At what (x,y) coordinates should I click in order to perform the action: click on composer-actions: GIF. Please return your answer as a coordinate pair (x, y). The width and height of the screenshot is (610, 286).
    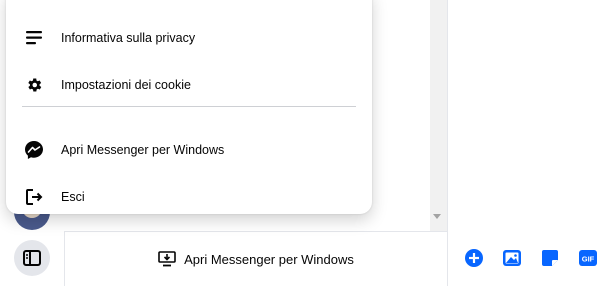
    Looking at the image, I should click on (531, 258).